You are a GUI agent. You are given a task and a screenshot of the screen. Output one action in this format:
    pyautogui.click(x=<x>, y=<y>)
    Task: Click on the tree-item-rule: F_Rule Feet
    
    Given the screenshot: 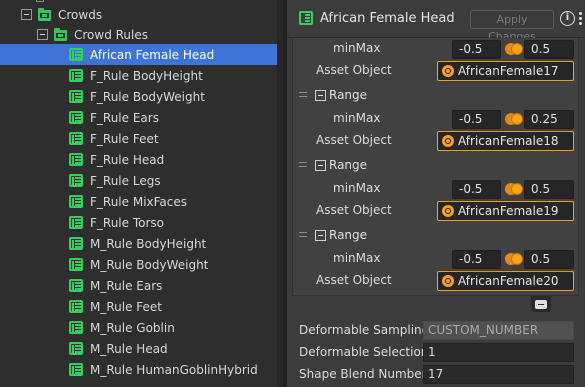 What is the action you would take?
    pyautogui.click(x=138, y=138)
    